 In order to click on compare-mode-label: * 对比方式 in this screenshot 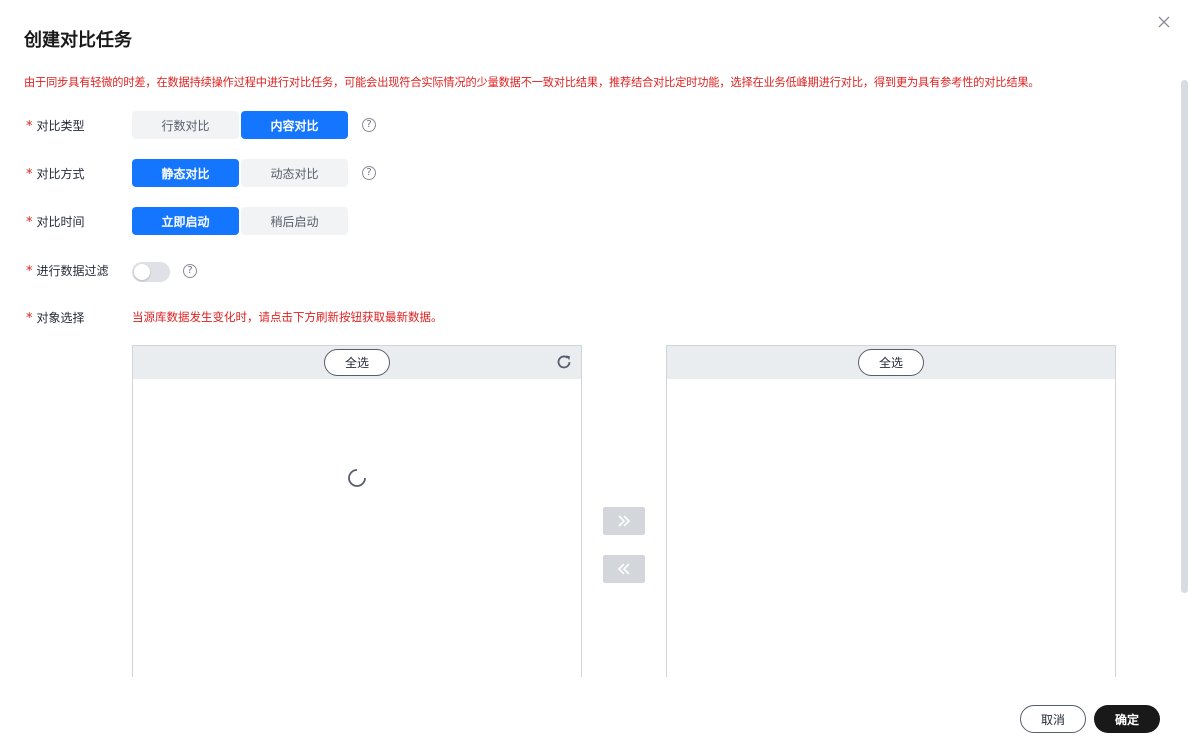, I will do `click(55, 173)`.